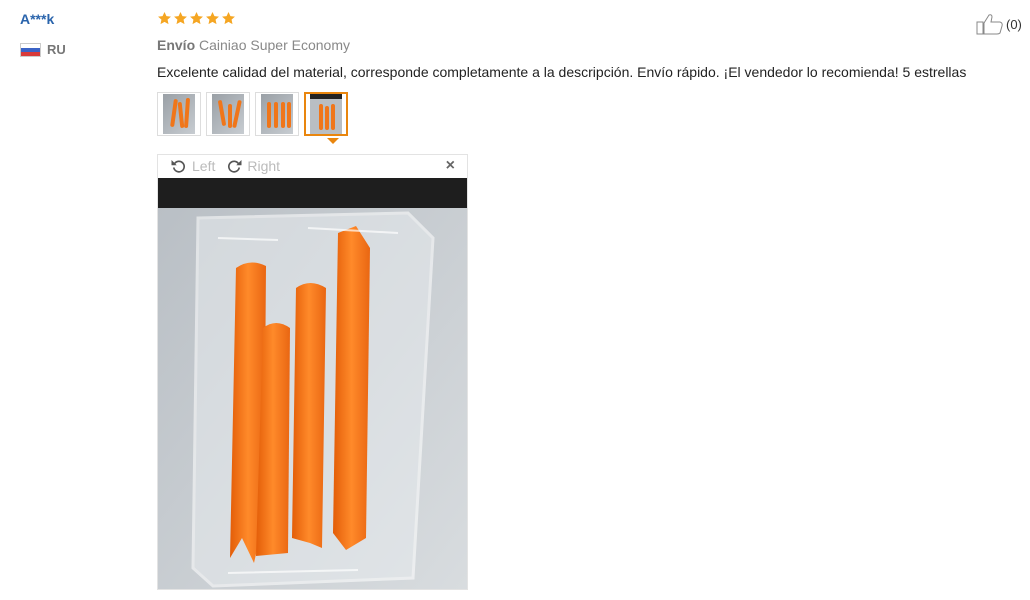 Image resolution: width=1030 pixels, height=600 pixels. Describe the element at coordinates (56, 49) in the screenshot. I see `country-code: RU` at that location.